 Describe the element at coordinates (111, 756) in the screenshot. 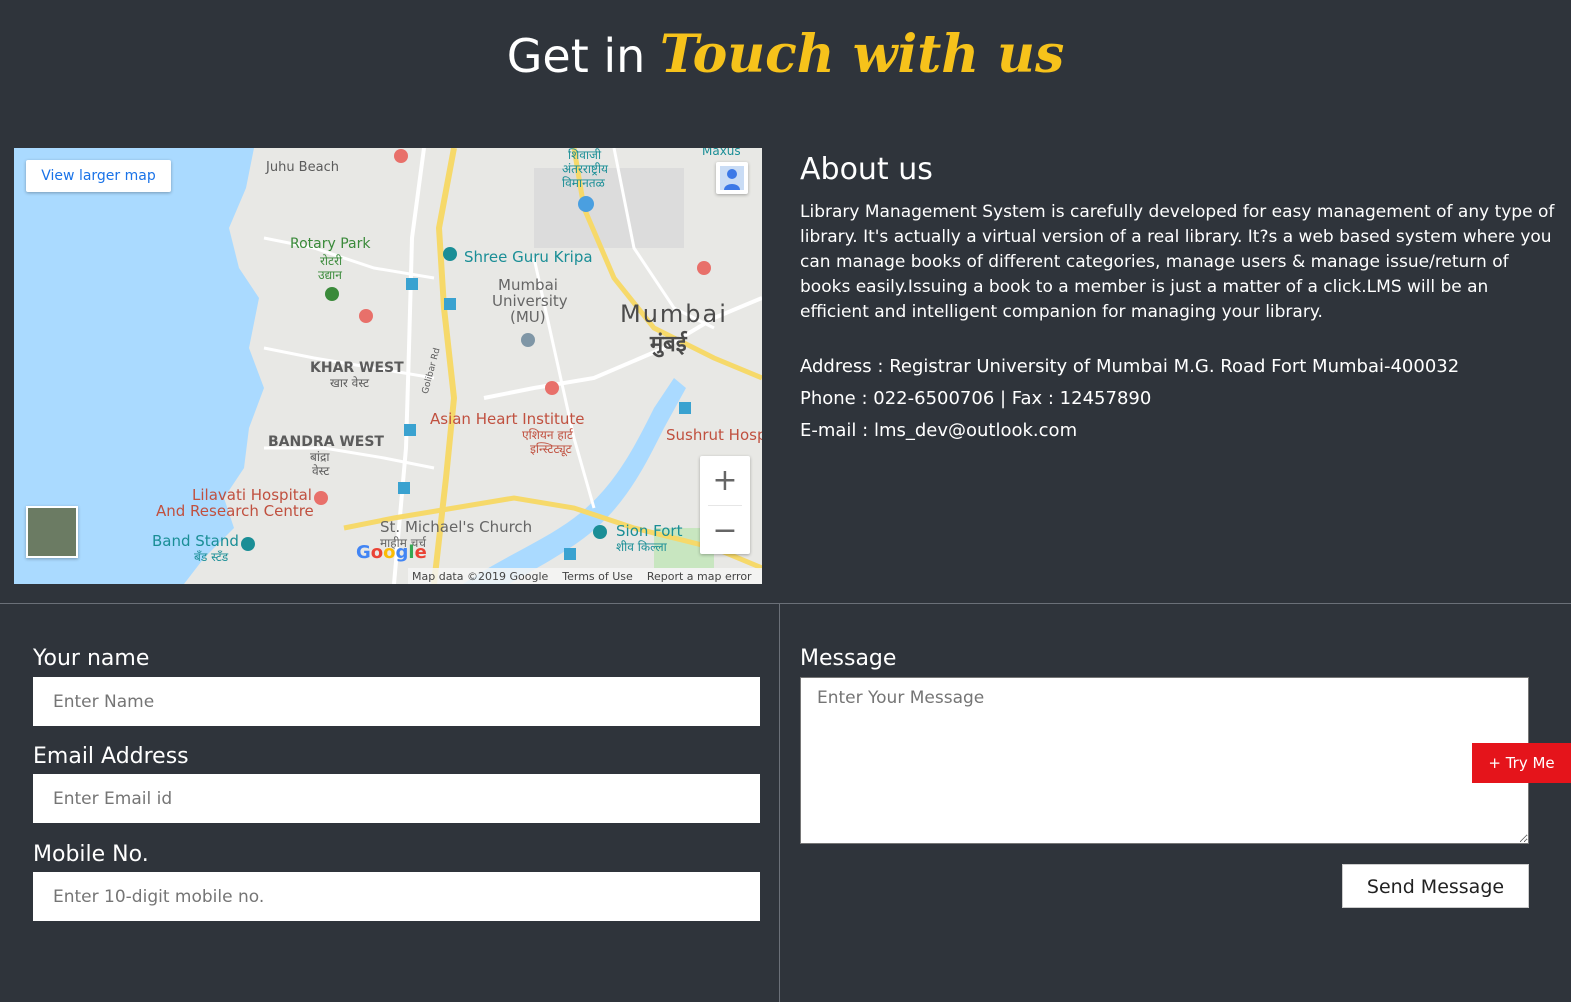

I see `email-label: Email Address` at that location.